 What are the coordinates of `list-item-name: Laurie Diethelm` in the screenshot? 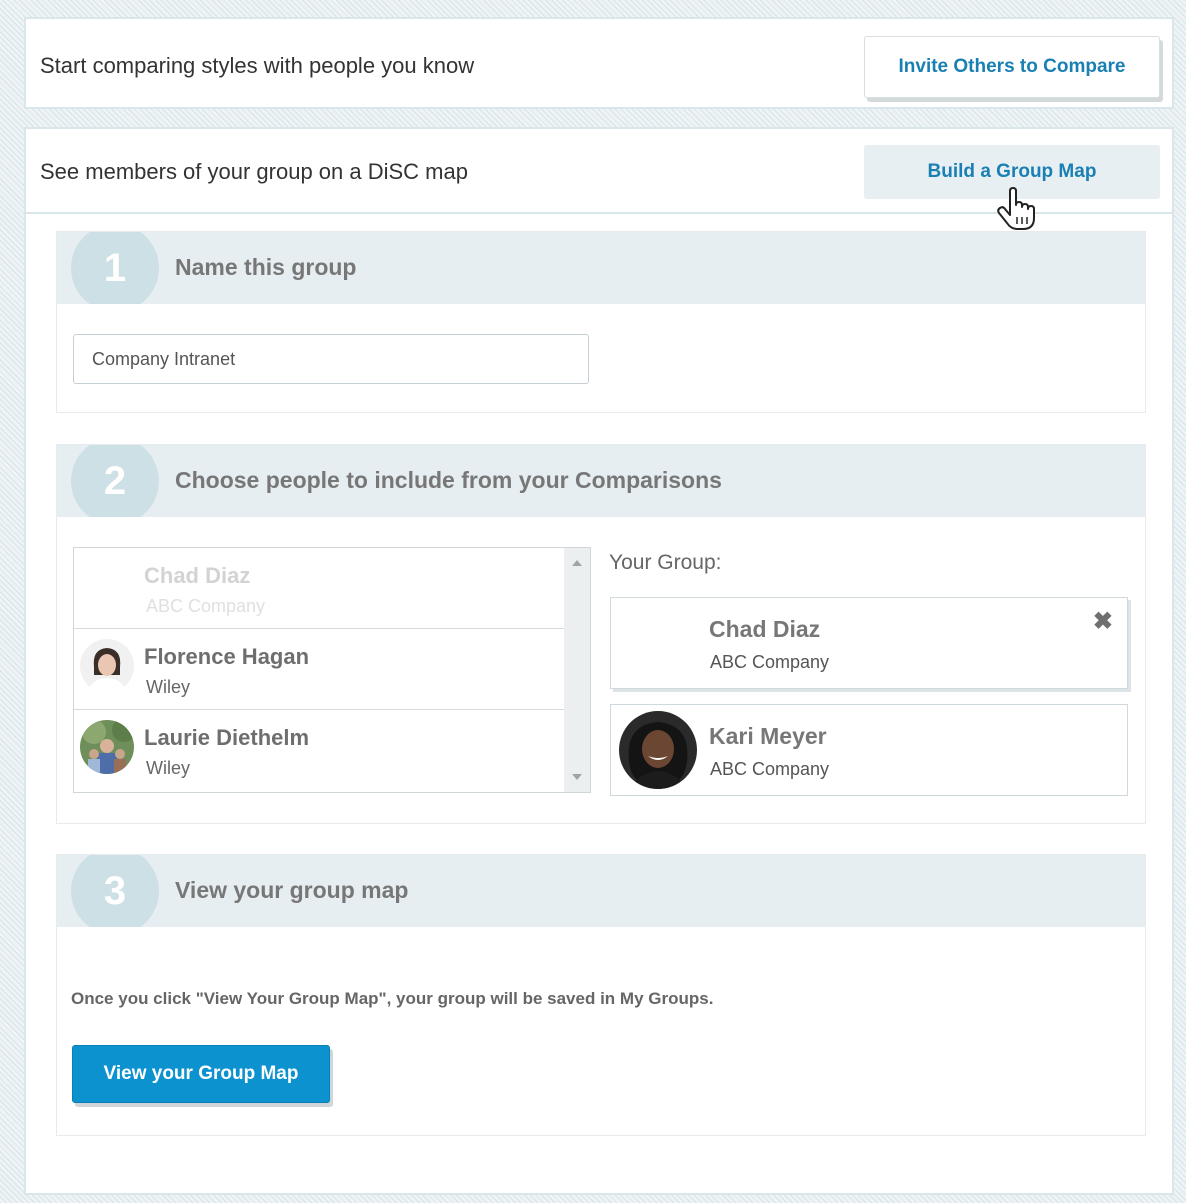 It's located at (227, 737).